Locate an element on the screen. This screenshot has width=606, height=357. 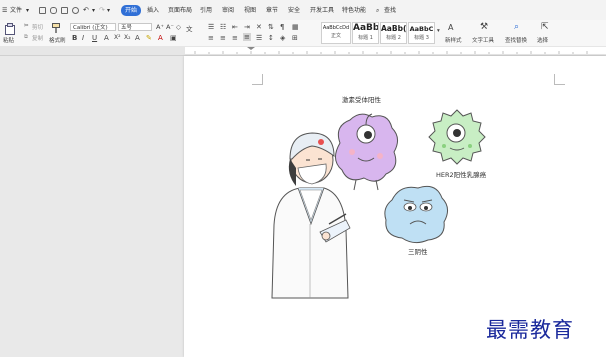
style-normal: AaBbCcDd 正文 is located at coordinates (336, 33).